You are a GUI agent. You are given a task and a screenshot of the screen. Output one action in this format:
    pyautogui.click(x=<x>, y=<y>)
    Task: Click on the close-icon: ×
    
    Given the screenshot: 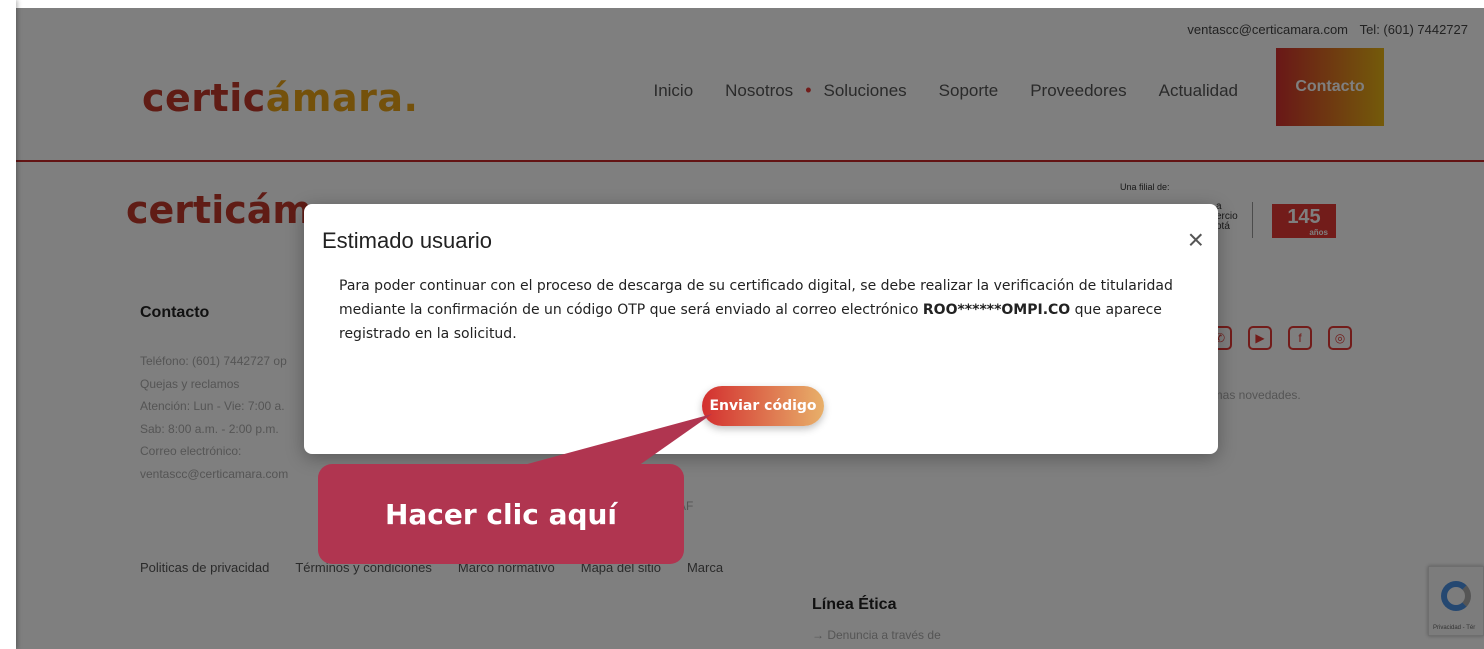 What is the action you would take?
    pyautogui.click(x=1196, y=240)
    